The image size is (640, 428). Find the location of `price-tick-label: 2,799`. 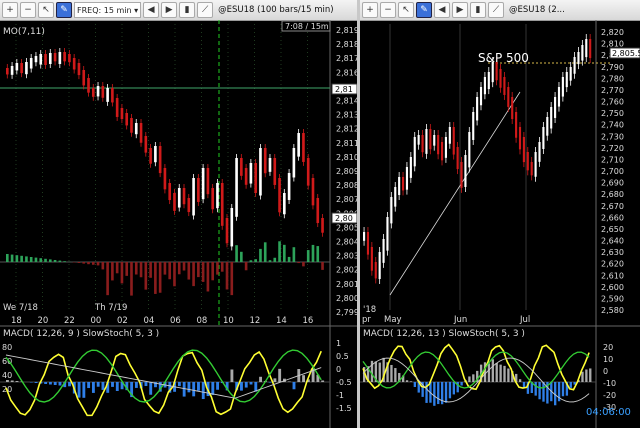

price-tick-label: 2,799 is located at coordinates (346, 312).